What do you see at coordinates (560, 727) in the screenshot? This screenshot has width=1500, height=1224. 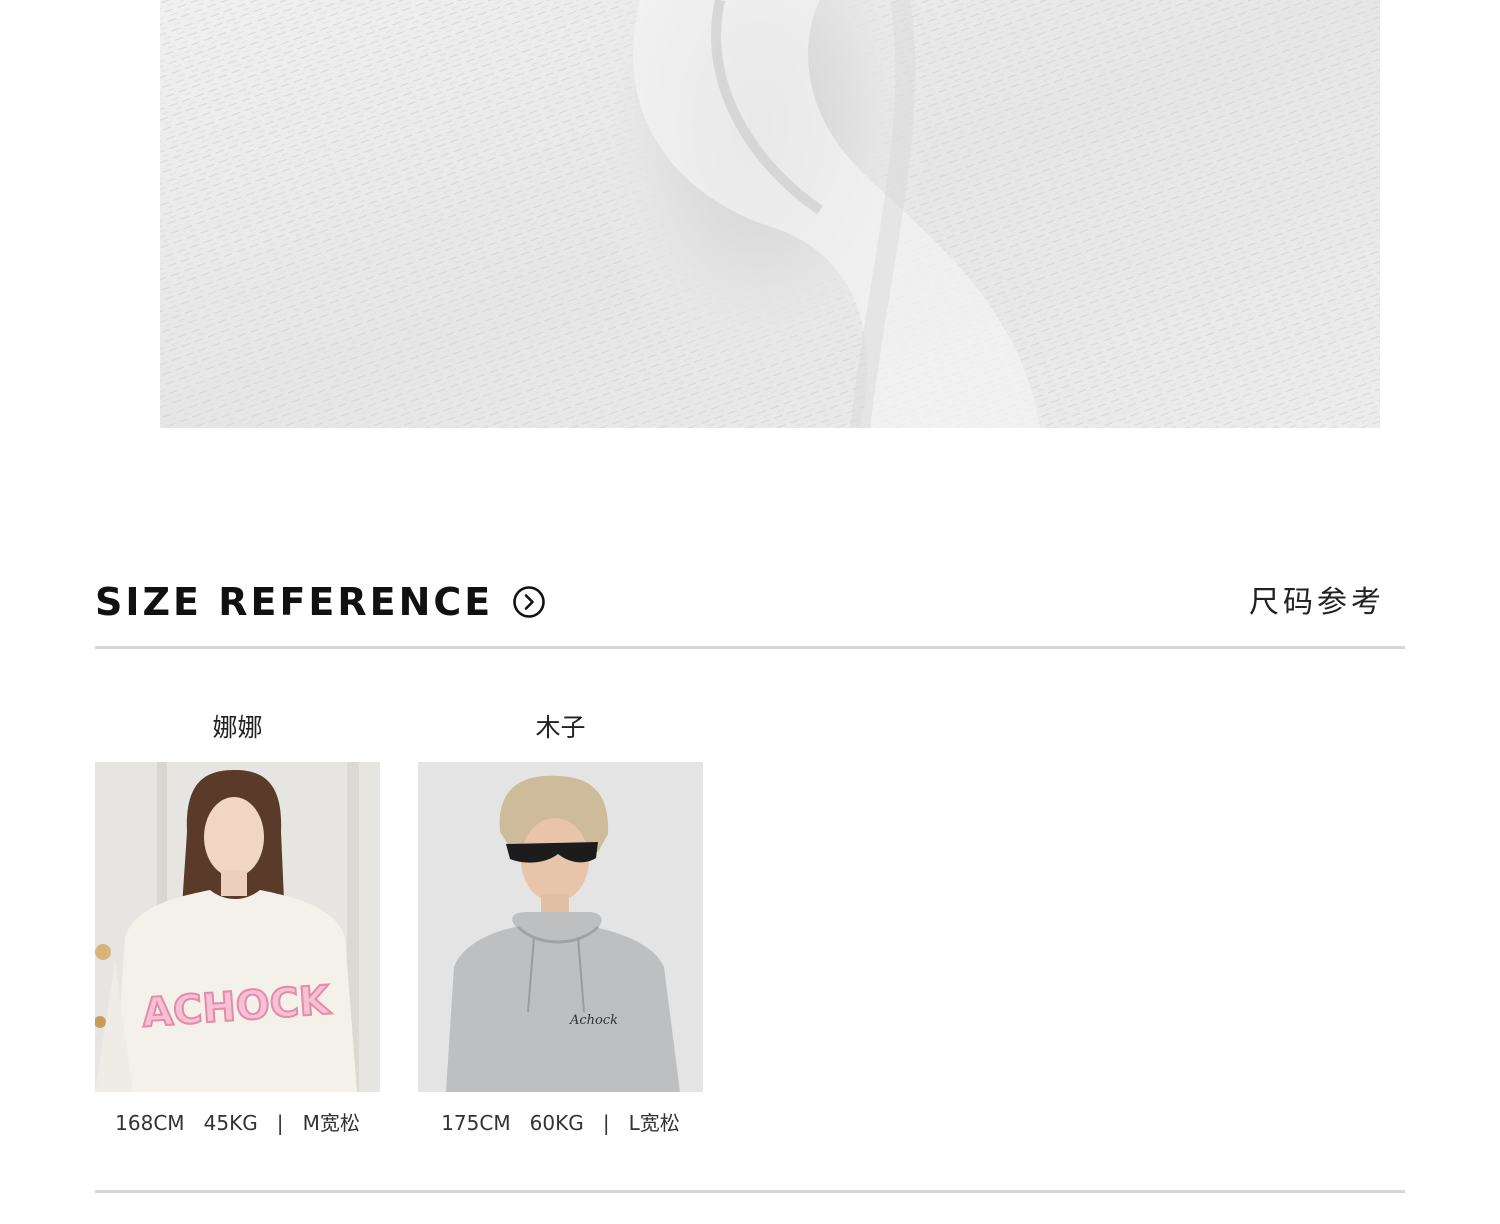 I see `model-name: 木子` at bounding box center [560, 727].